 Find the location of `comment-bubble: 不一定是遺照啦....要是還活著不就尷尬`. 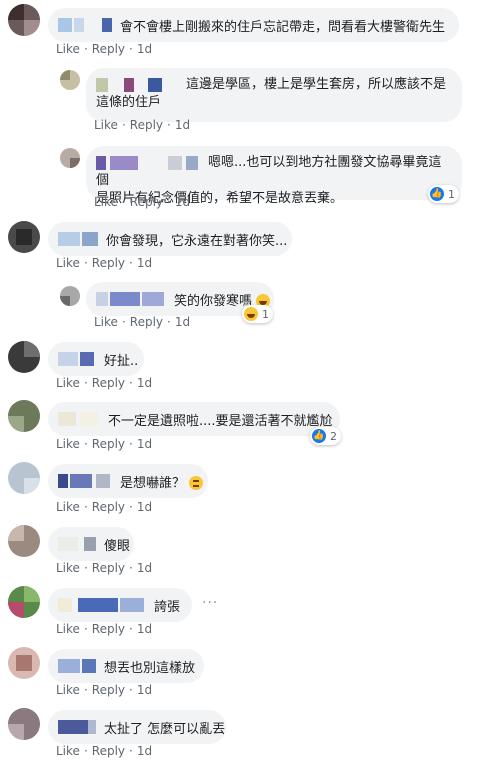

comment-bubble: 不一定是遺照啦....要是還活著不就尷尬 is located at coordinates (194, 419).